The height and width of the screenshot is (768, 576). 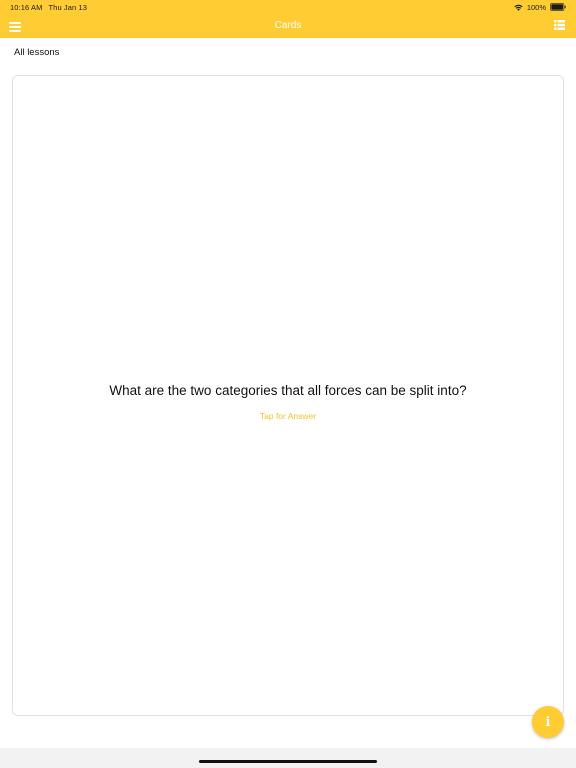 I want to click on battery-percent: 100%, so click(x=536, y=7).